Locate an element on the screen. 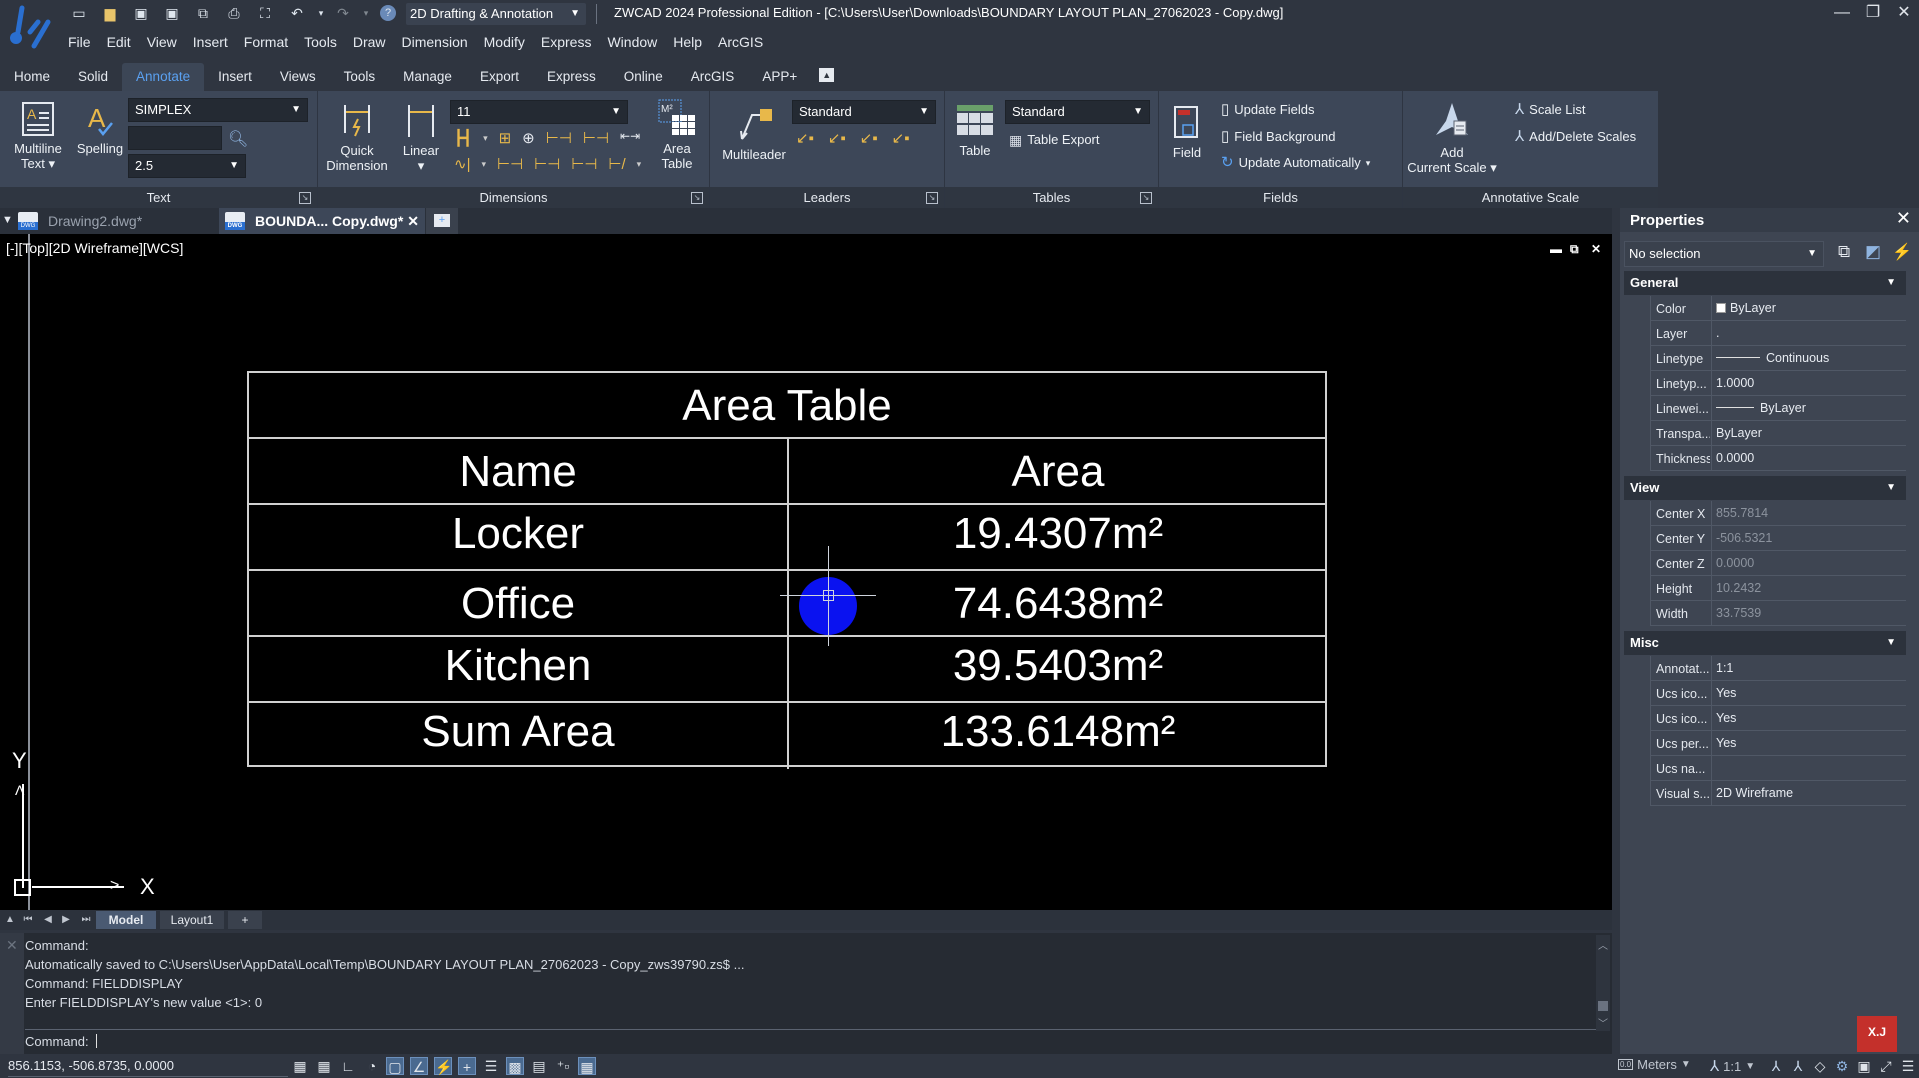  update-fields-button: ▯ Update Fields is located at coordinates (1267, 110).